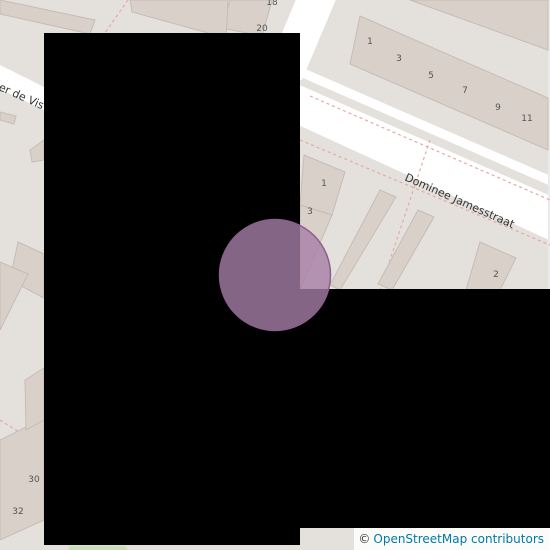 The height and width of the screenshot is (550, 550). What do you see at coordinates (17, 512) in the screenshot?
I see `house-number: 32` at bounding box center [17, 512].